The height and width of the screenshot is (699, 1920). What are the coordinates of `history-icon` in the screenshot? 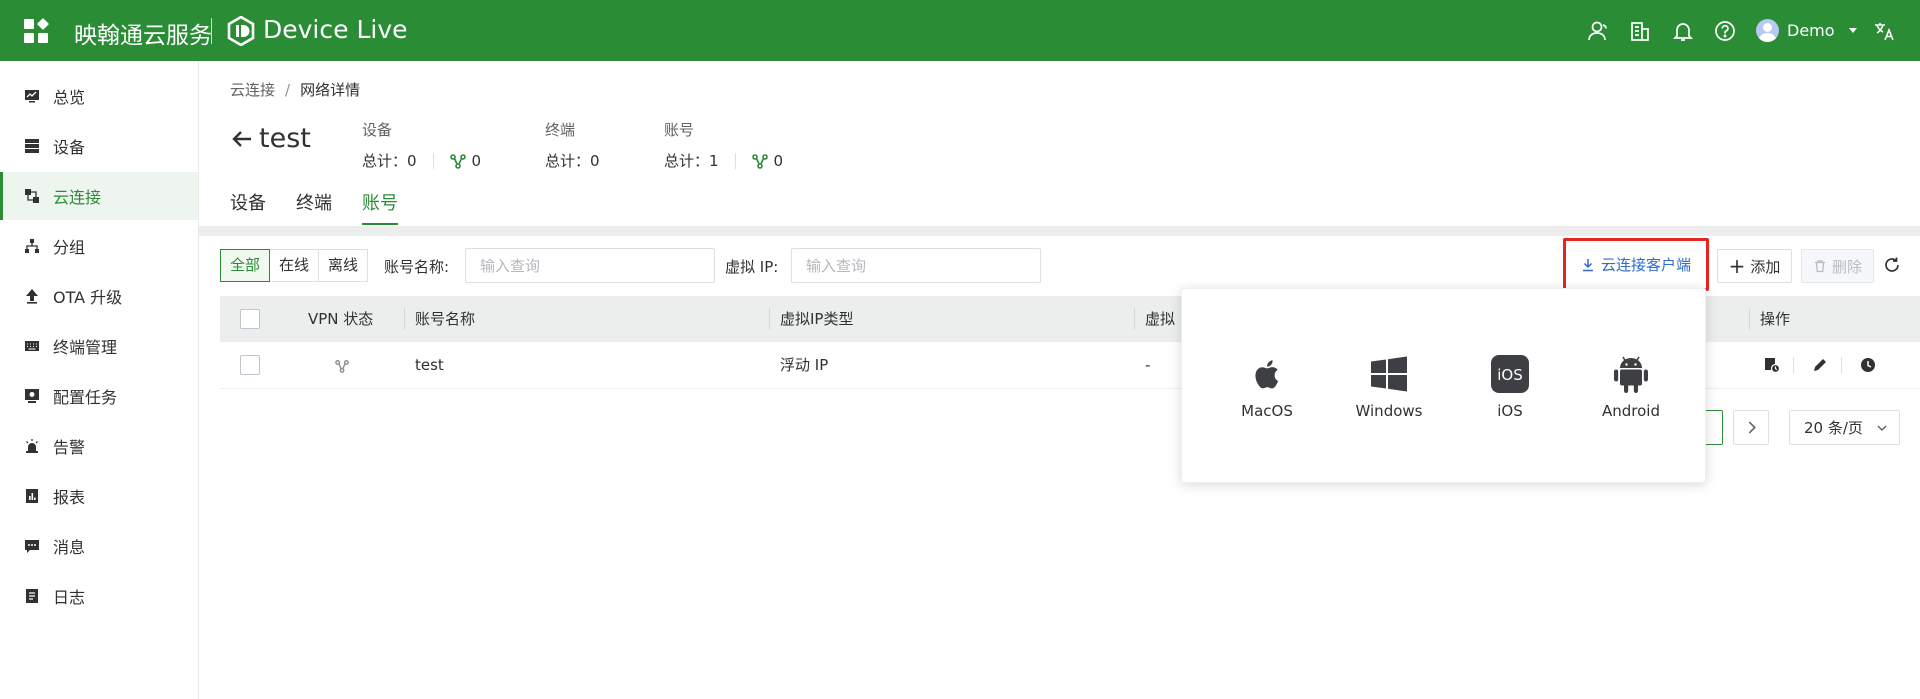 It's located at (1868, 365).